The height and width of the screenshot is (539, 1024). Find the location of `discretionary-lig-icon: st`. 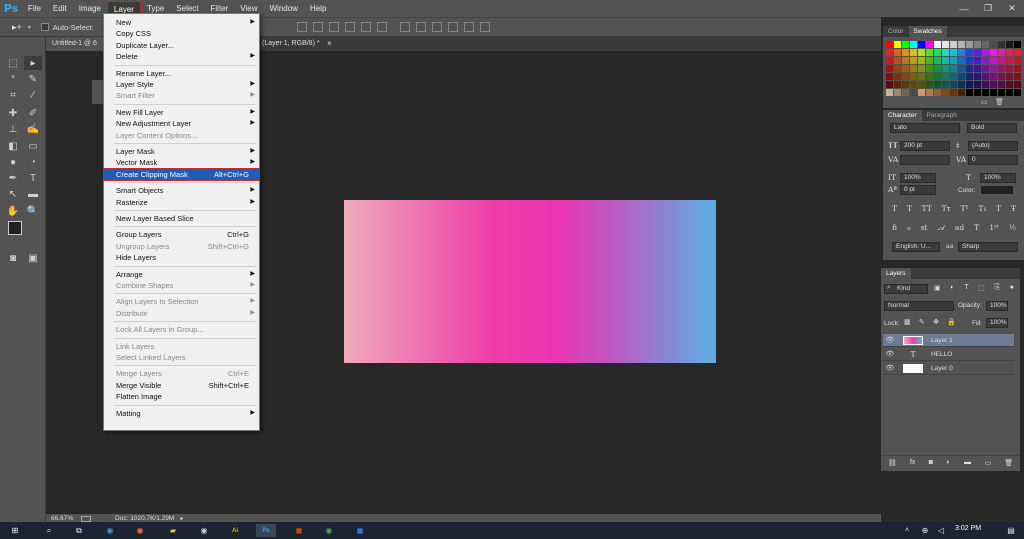

discretionary-lig-icon: st is located at coordinates (924, 228).